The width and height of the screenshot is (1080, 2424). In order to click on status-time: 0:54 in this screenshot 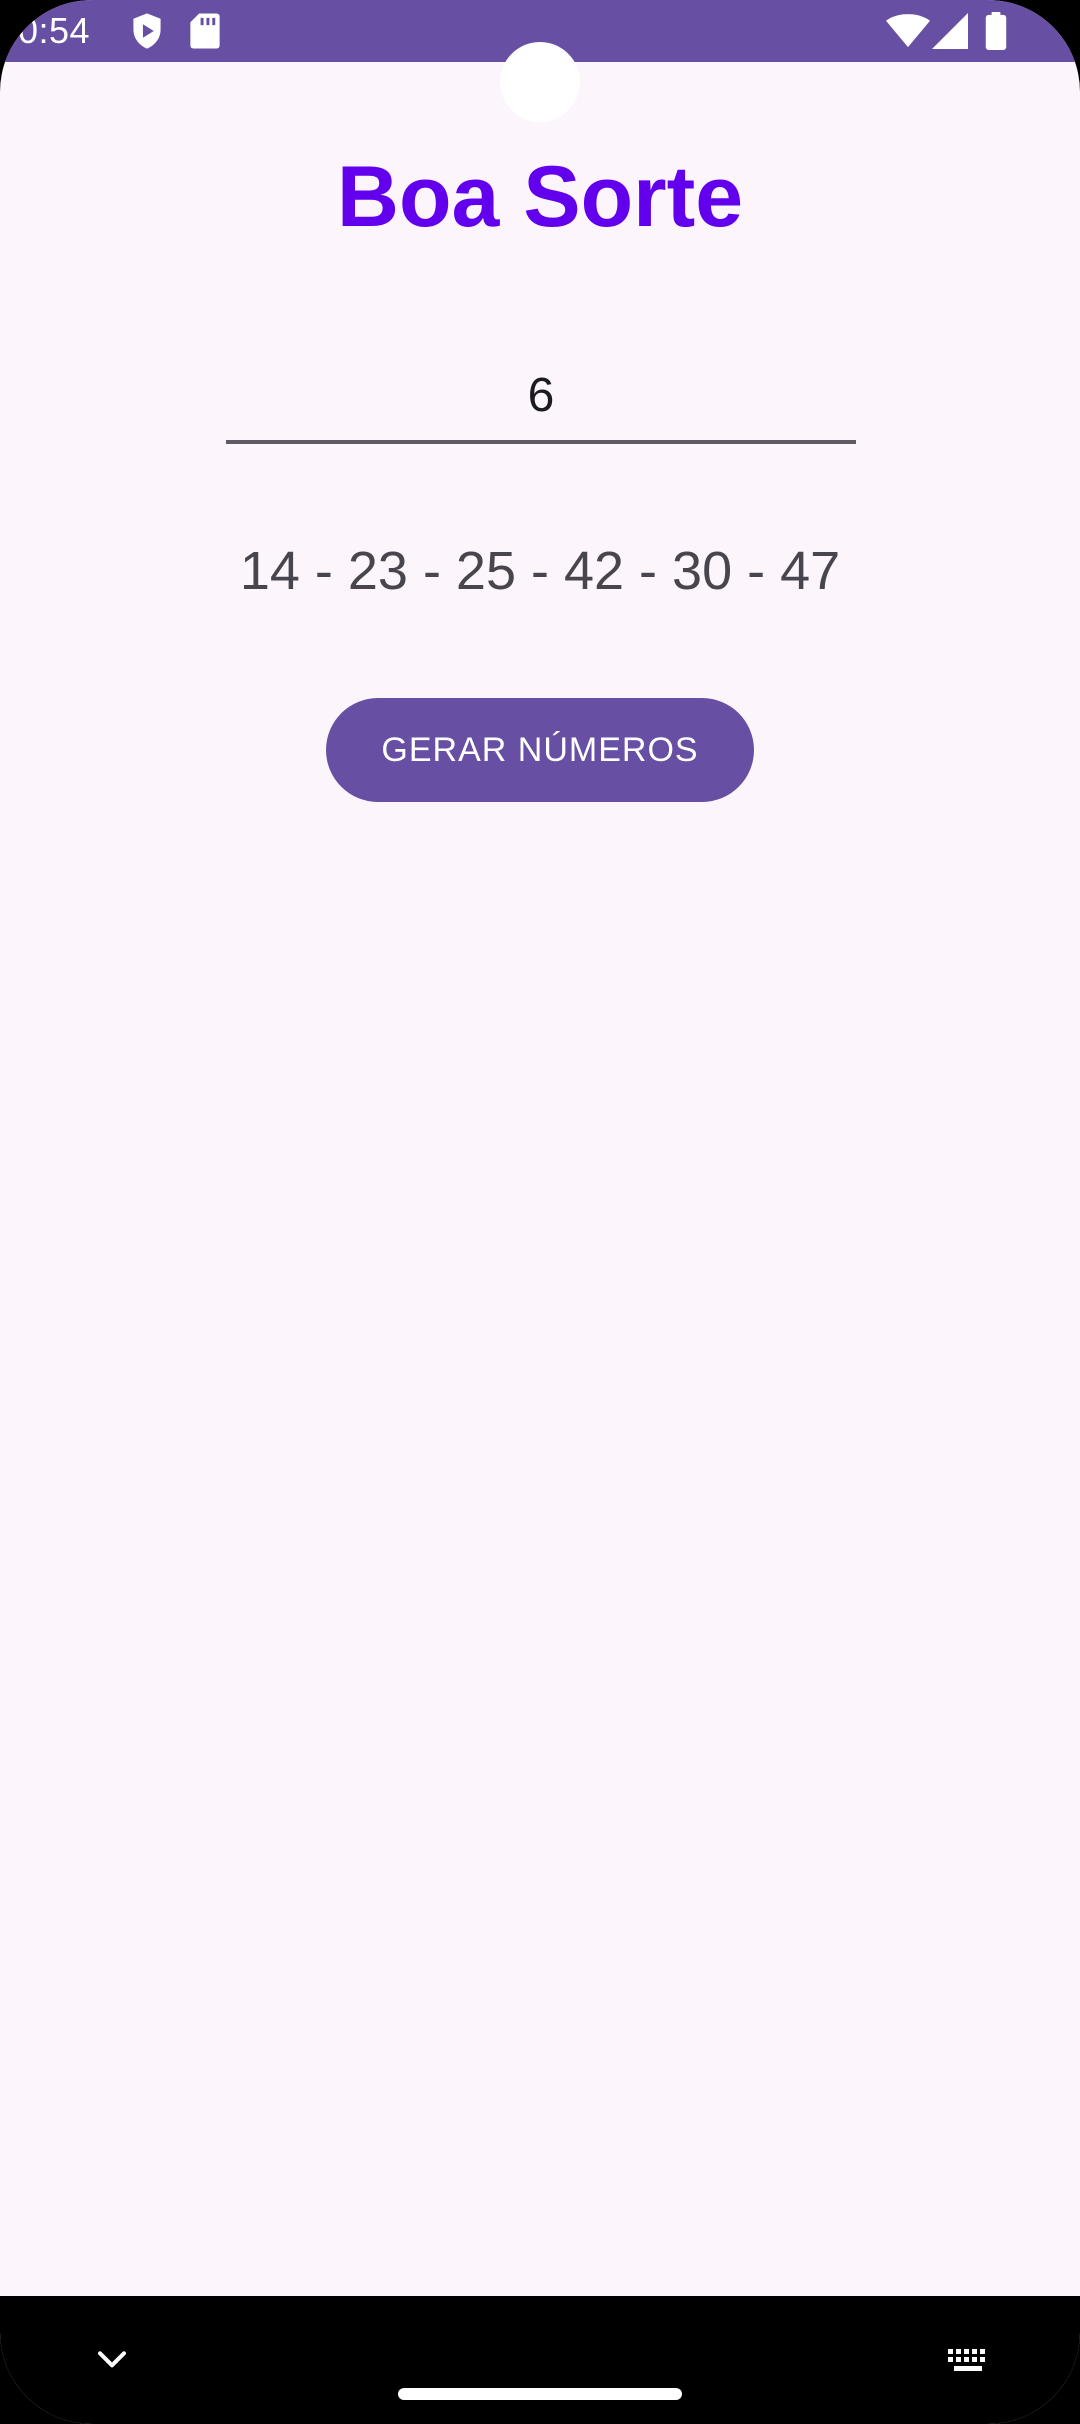, I will do `click(54, 30)`.